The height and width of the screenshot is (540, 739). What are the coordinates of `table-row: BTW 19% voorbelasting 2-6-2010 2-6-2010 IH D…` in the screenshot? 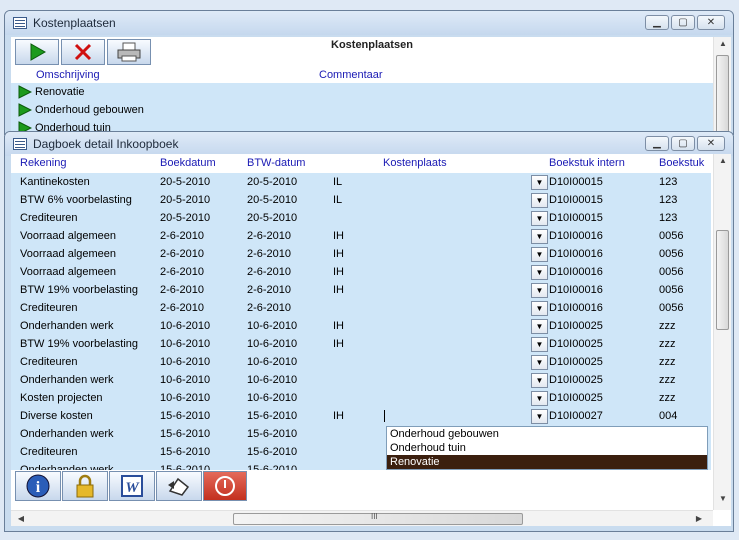 It's located at (361, 290).